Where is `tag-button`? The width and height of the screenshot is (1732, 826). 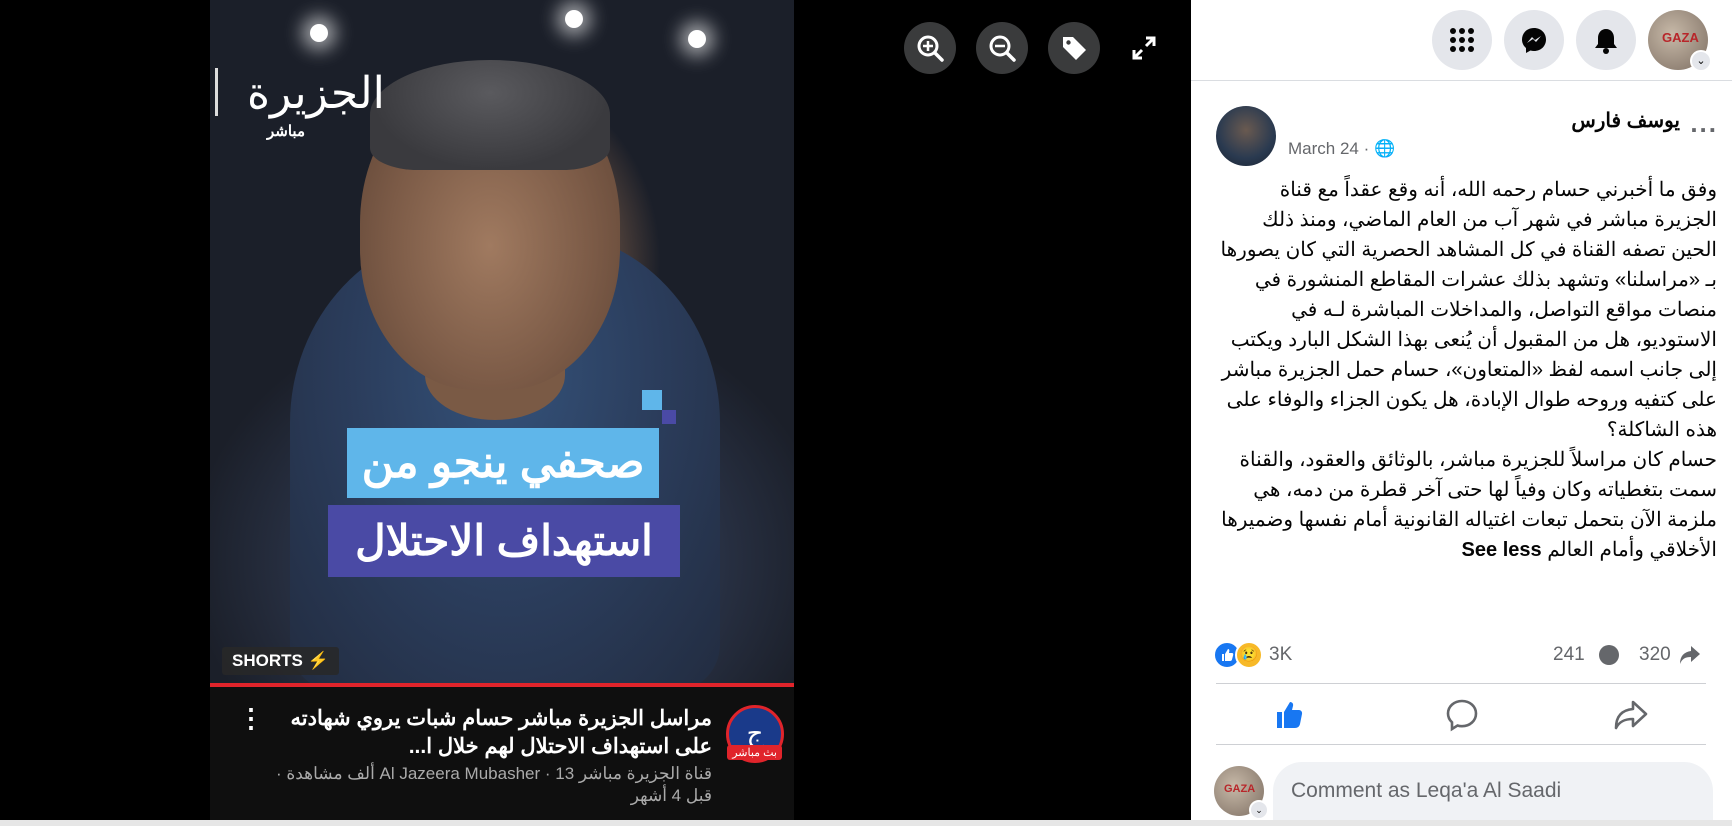
tag-button is located at coordinates (1074, 48).